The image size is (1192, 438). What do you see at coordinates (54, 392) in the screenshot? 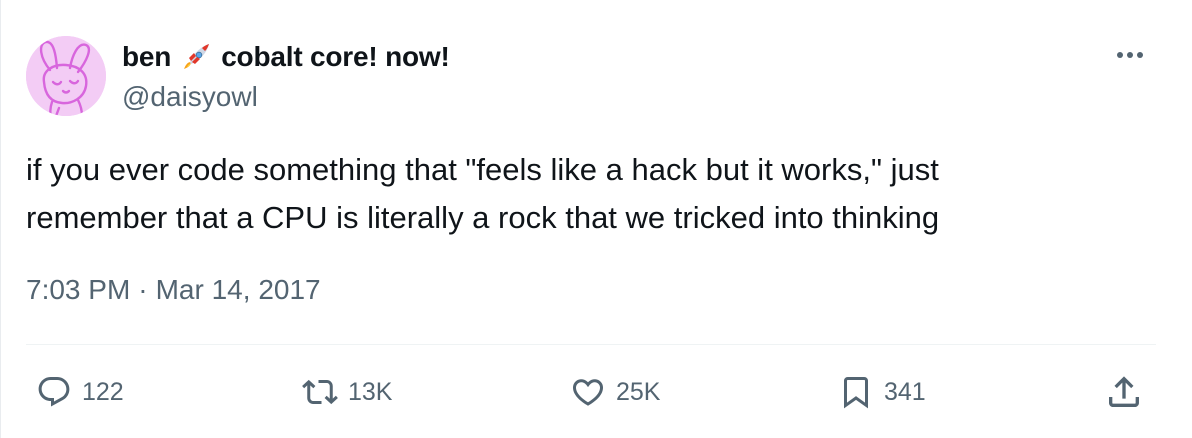
I see `reply-icon` at bounding box center [54, 392].